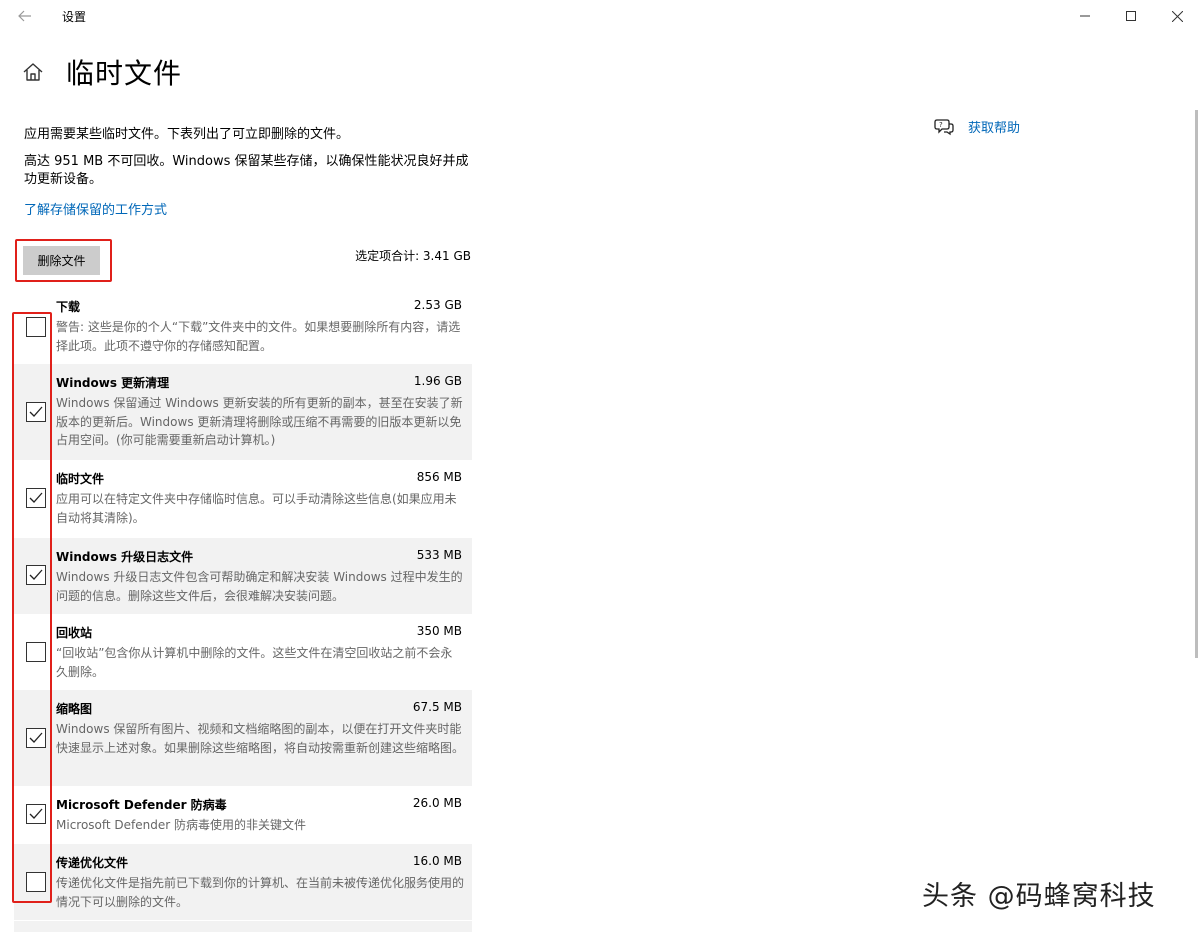  I want to click on item-description: Microsoft Defender 防病毒使用的非关键文件, so click(181, 825).